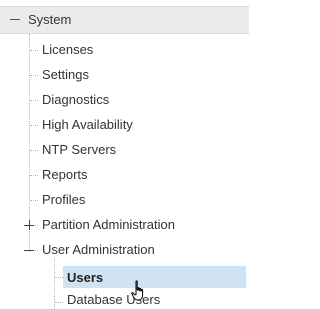 The height and width of the screenshot is (309, 320). What do you see at coordinates (124, 20) in the screenshot?
I see `tree-root-system: System` at bounding box center [124, 20].